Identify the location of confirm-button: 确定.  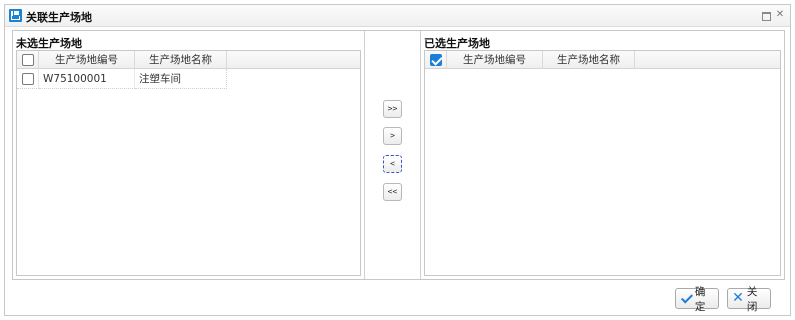
(697, 299).